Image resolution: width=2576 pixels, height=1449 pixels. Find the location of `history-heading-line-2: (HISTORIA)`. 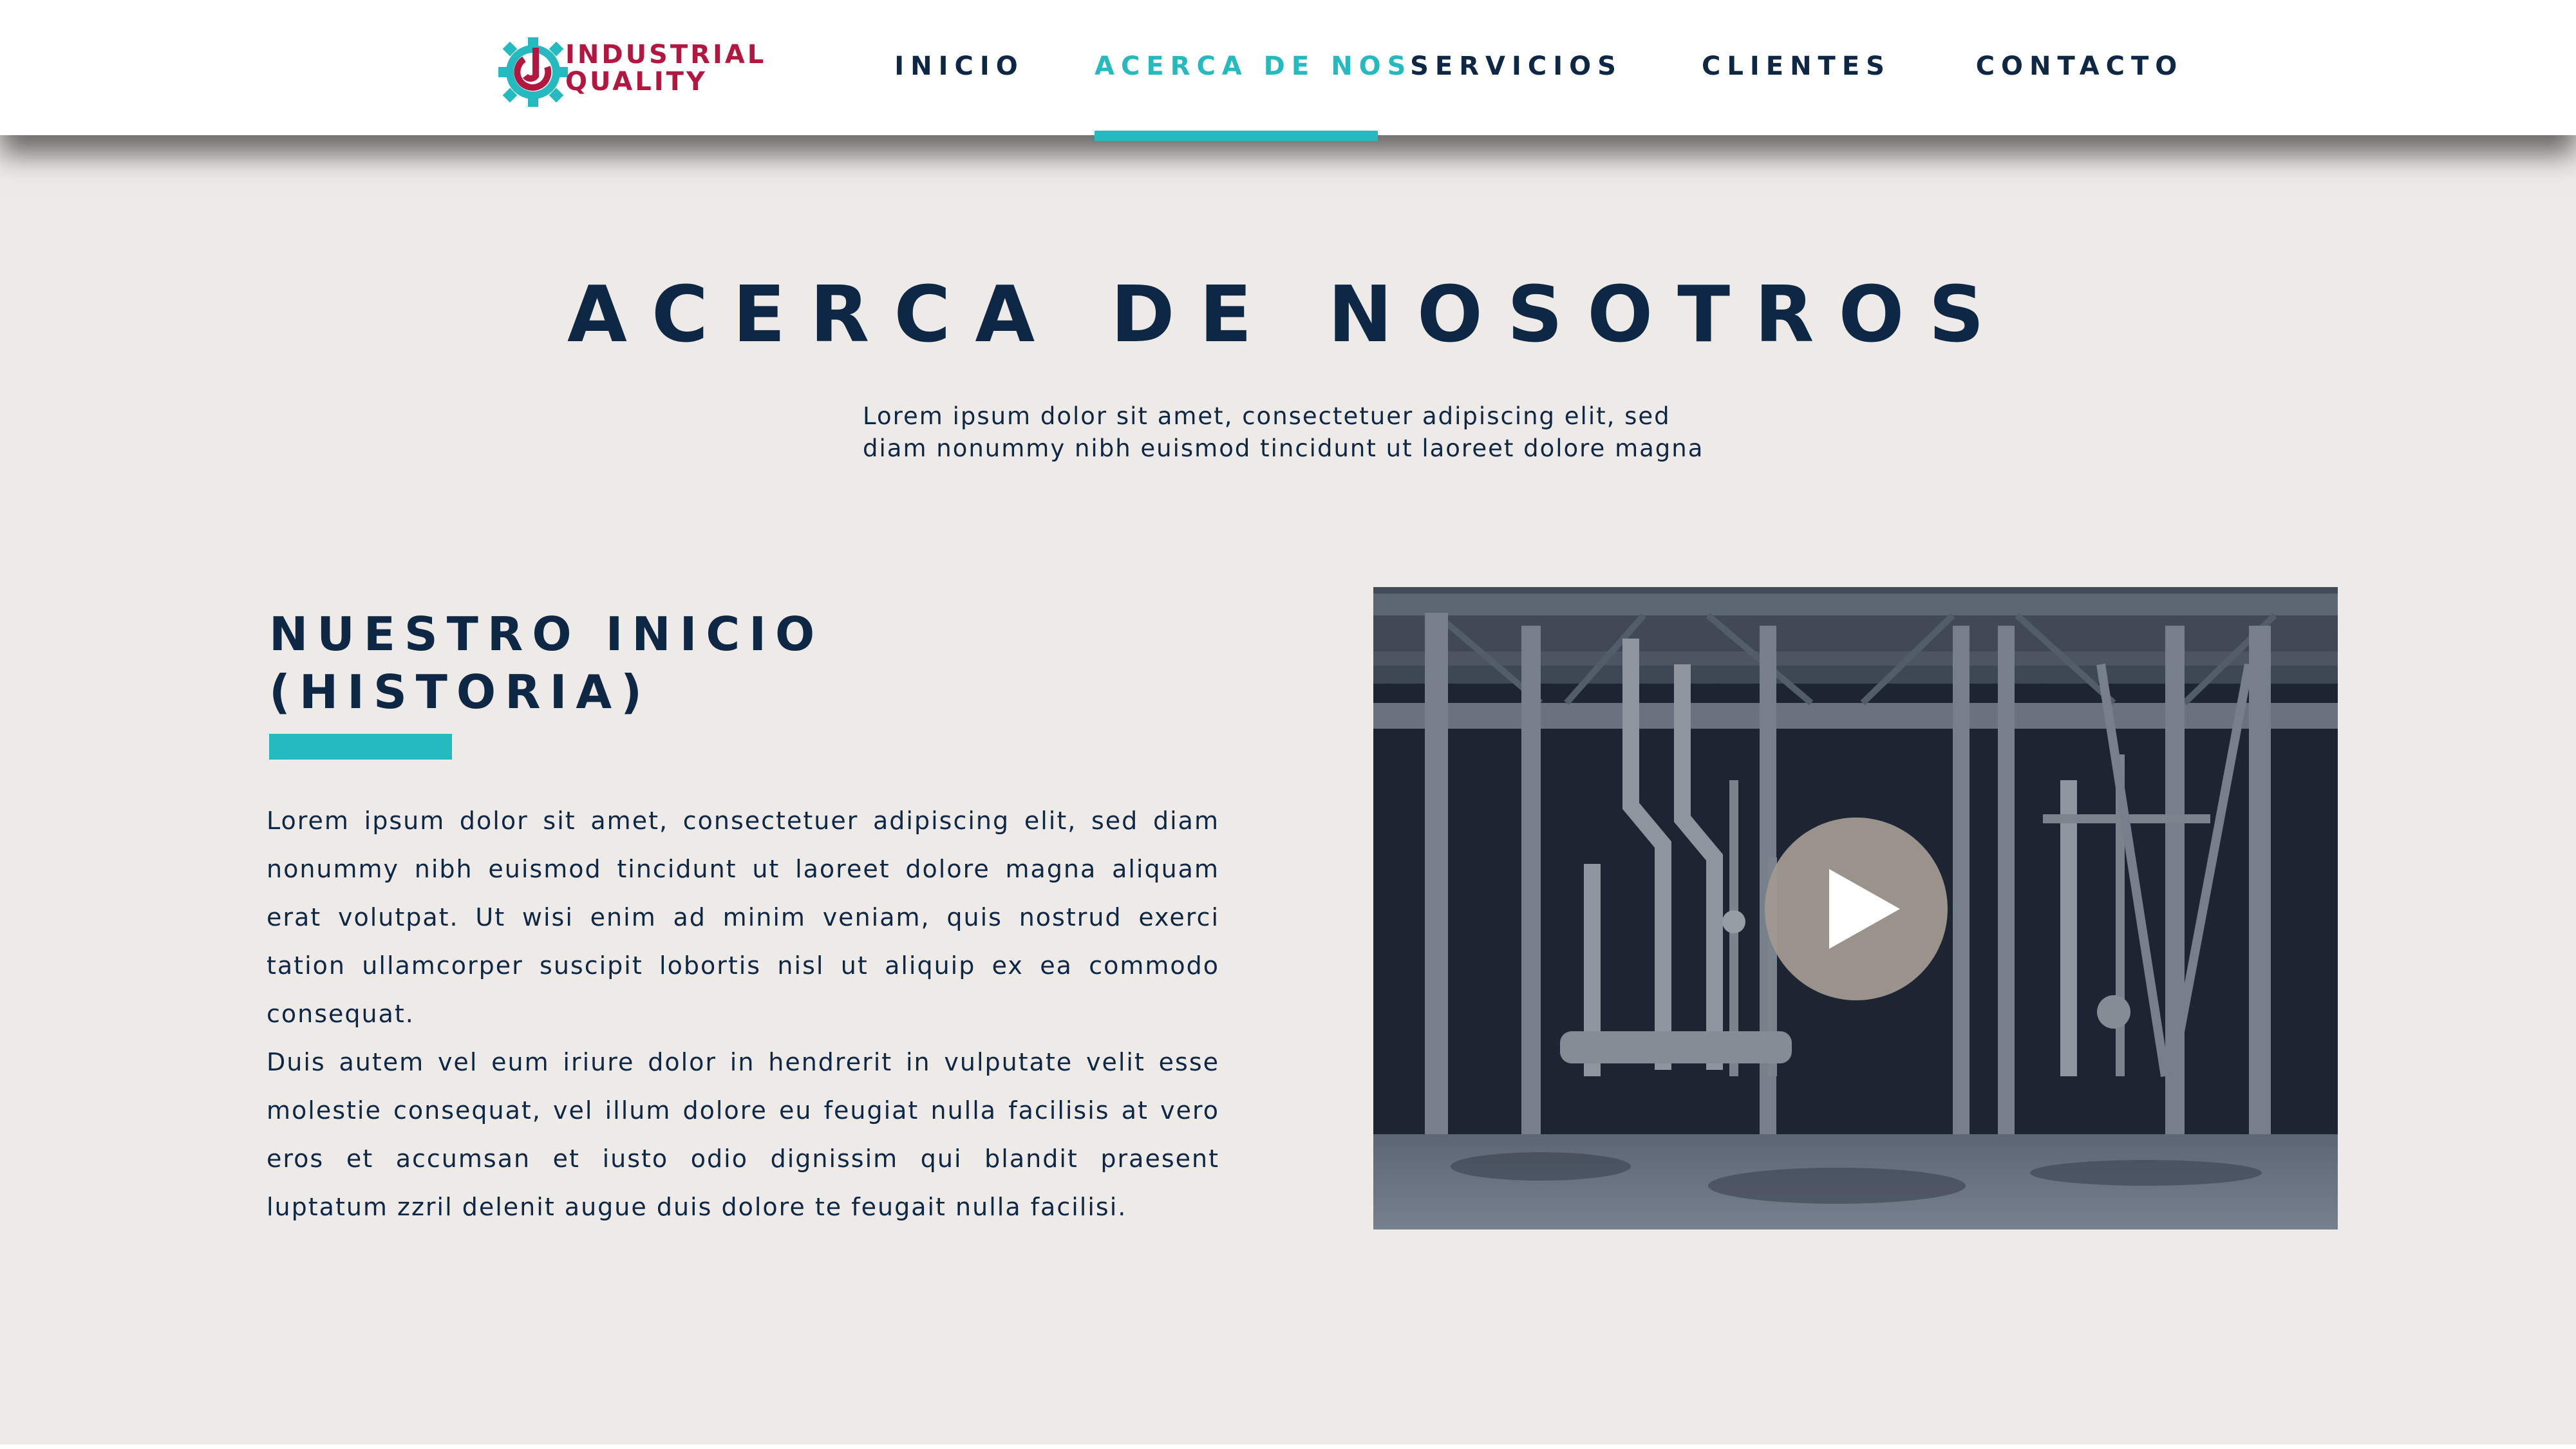

history-heading-line-2: (HISTORIA) is located at coordinates (460, 692).